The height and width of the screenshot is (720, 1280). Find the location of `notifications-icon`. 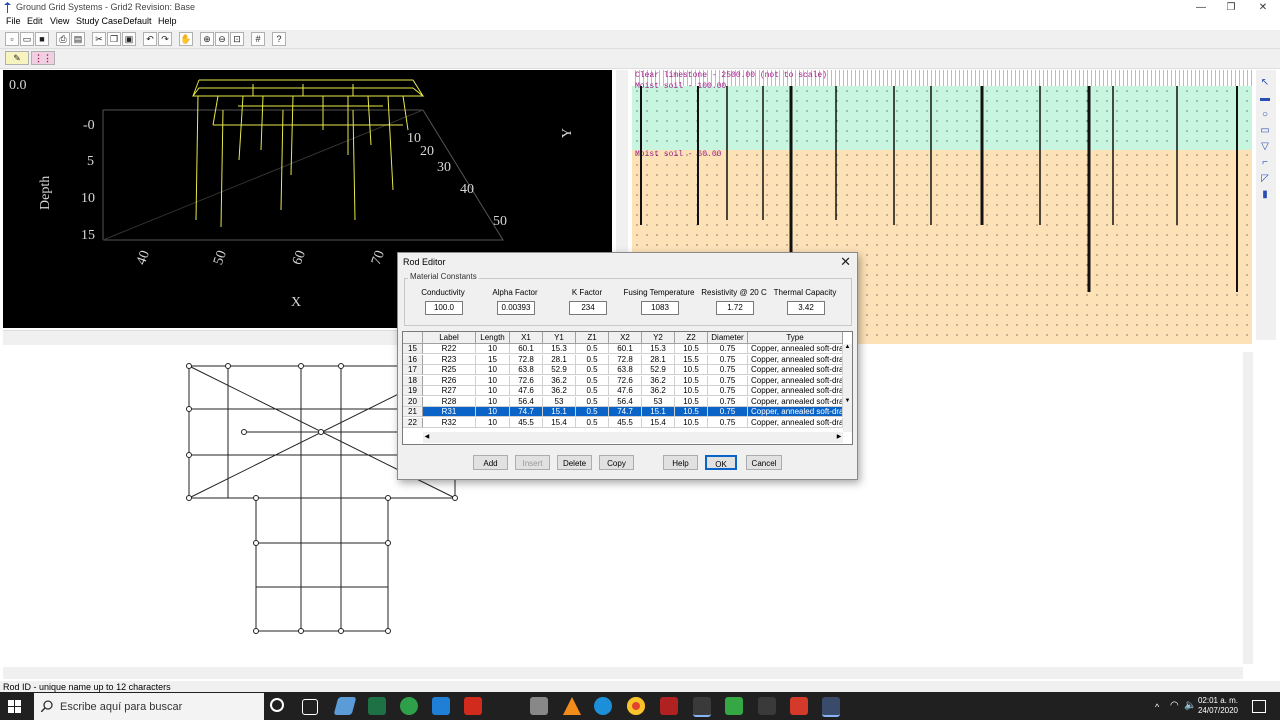

notifications-icon is located at coordinates (1259, 706).